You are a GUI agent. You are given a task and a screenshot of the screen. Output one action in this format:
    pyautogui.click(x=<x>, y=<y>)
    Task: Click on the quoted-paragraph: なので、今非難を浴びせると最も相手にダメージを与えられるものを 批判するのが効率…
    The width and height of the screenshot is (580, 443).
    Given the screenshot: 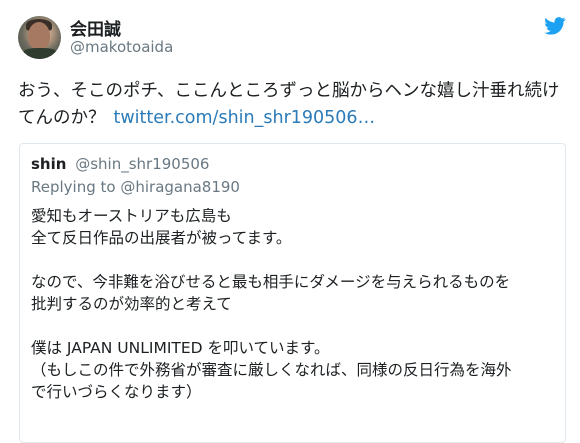 What is the action you would take?
    pyautogui.click(x=296, y=293)
    